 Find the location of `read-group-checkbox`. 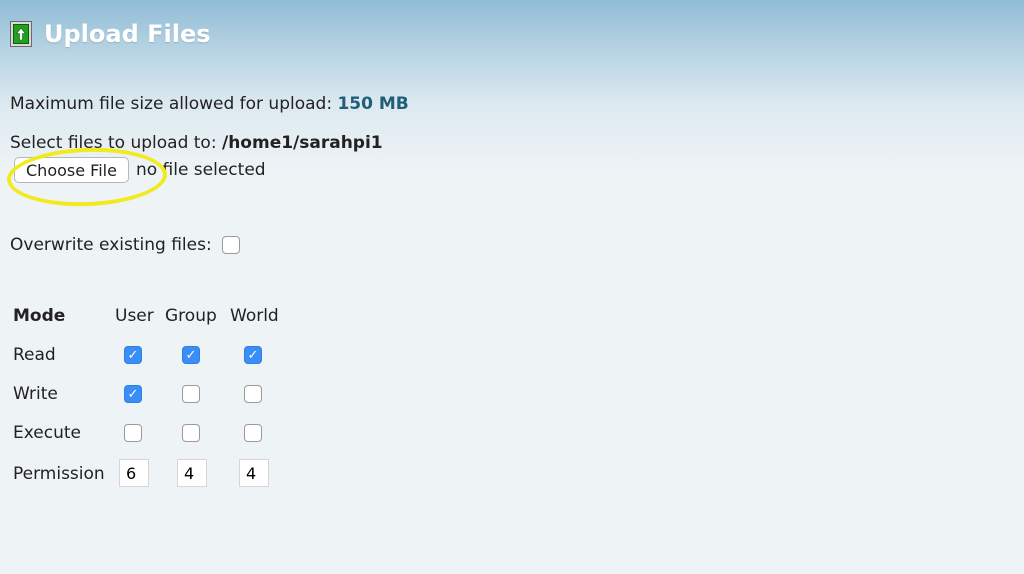

read-group-checkbox is located at coordinates (191, 355).